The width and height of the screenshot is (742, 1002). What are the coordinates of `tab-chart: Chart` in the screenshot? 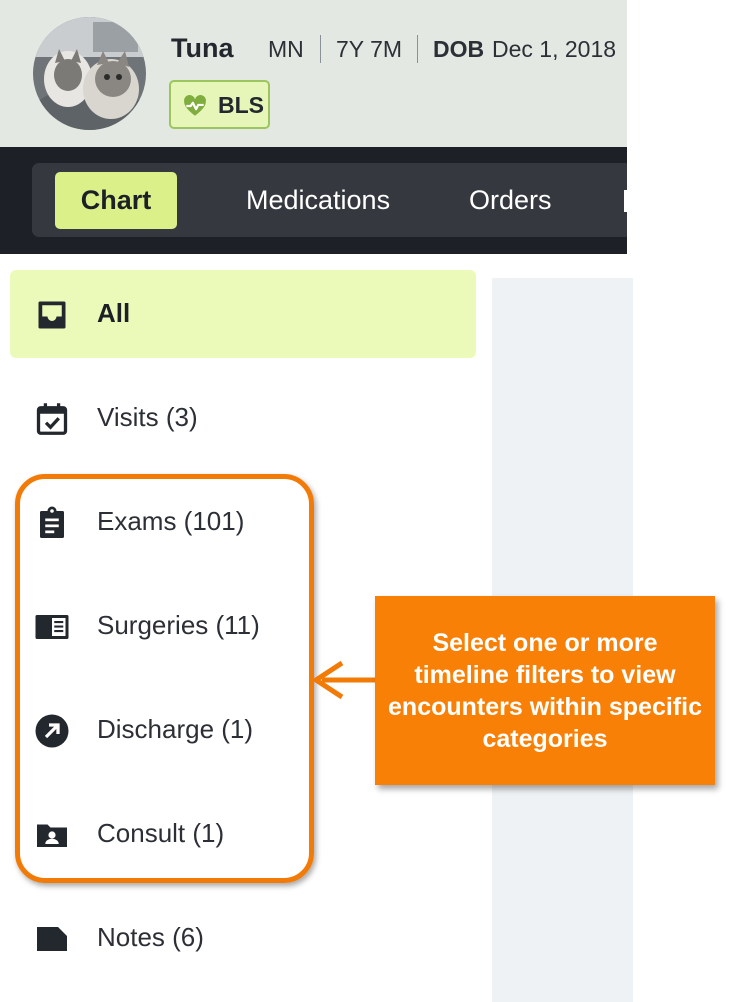 It's located at (116, 200).